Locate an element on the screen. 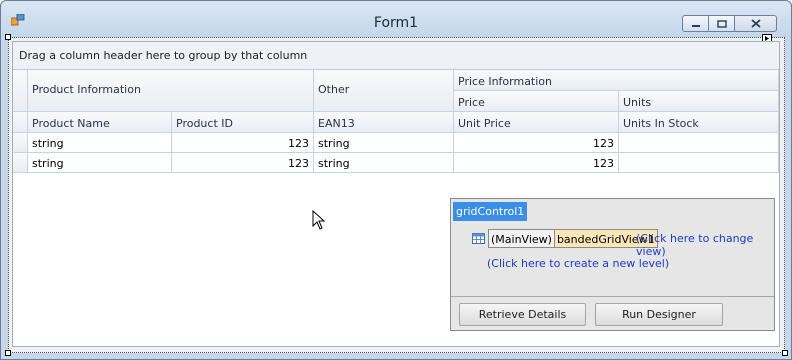 Image resolution: width=792 pixels, height=360 pixels. column-header-ean13: EAN13 is located at coordinates (384, 122).